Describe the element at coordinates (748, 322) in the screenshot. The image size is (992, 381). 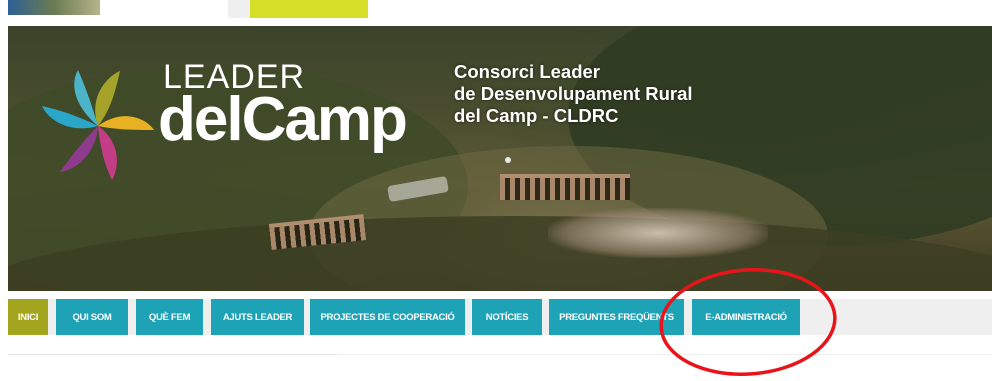
I see `red-annotation-circle` at that location.